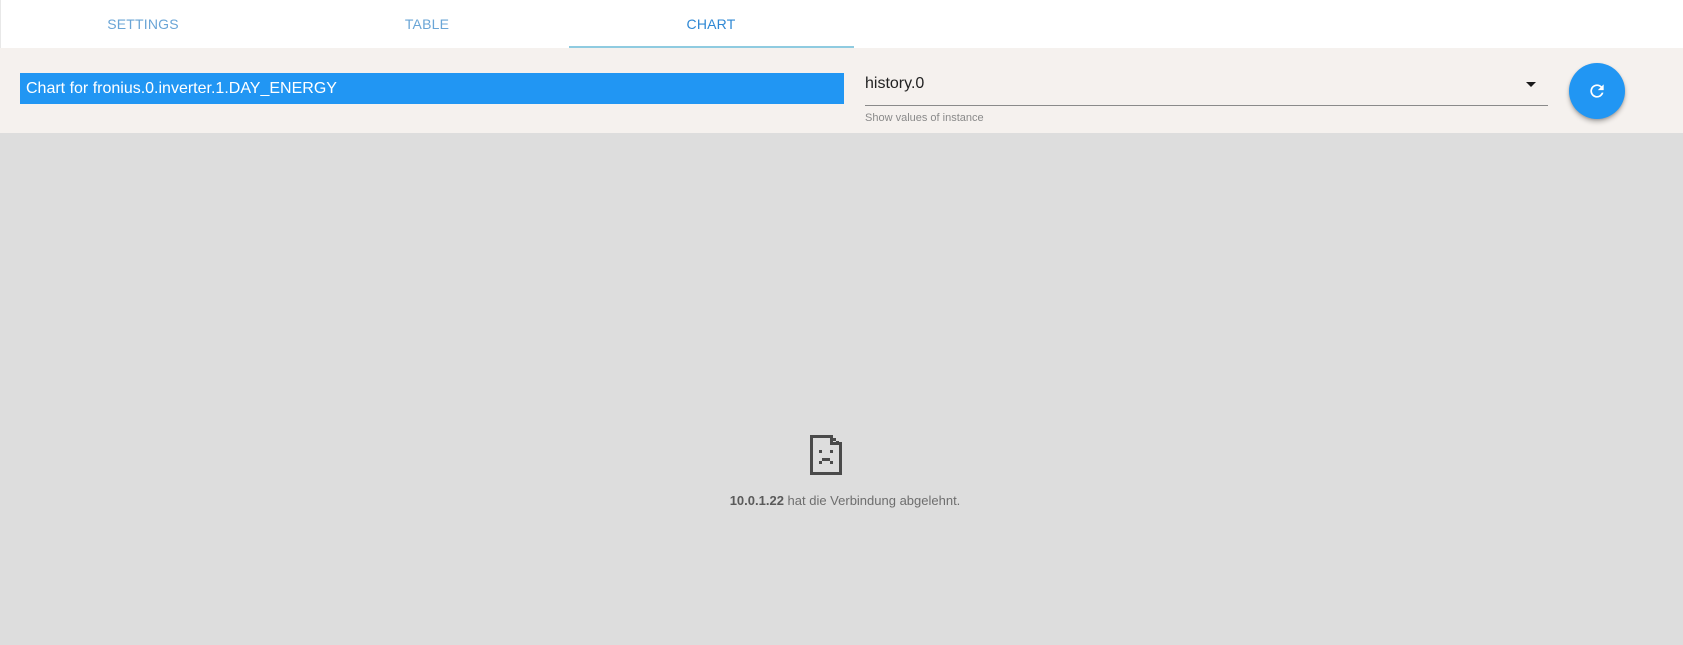 The height and width of the screenshot is (645, 1683). Describe the element at coordinates (756, 500) in the screenshot. I see `error-host: 10.0.1.22` at that location.